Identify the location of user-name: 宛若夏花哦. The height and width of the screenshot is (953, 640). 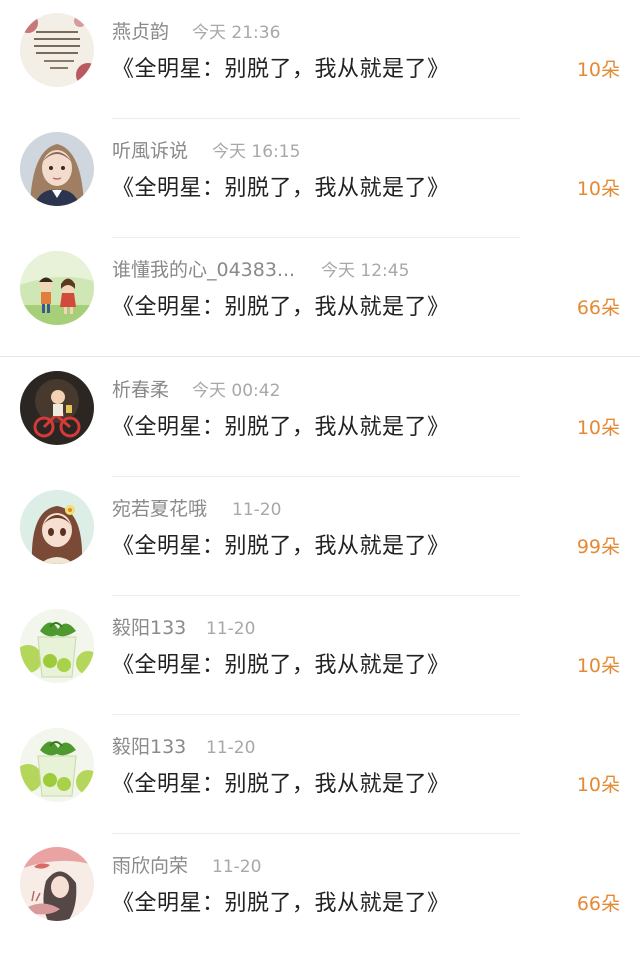
(159, 509).